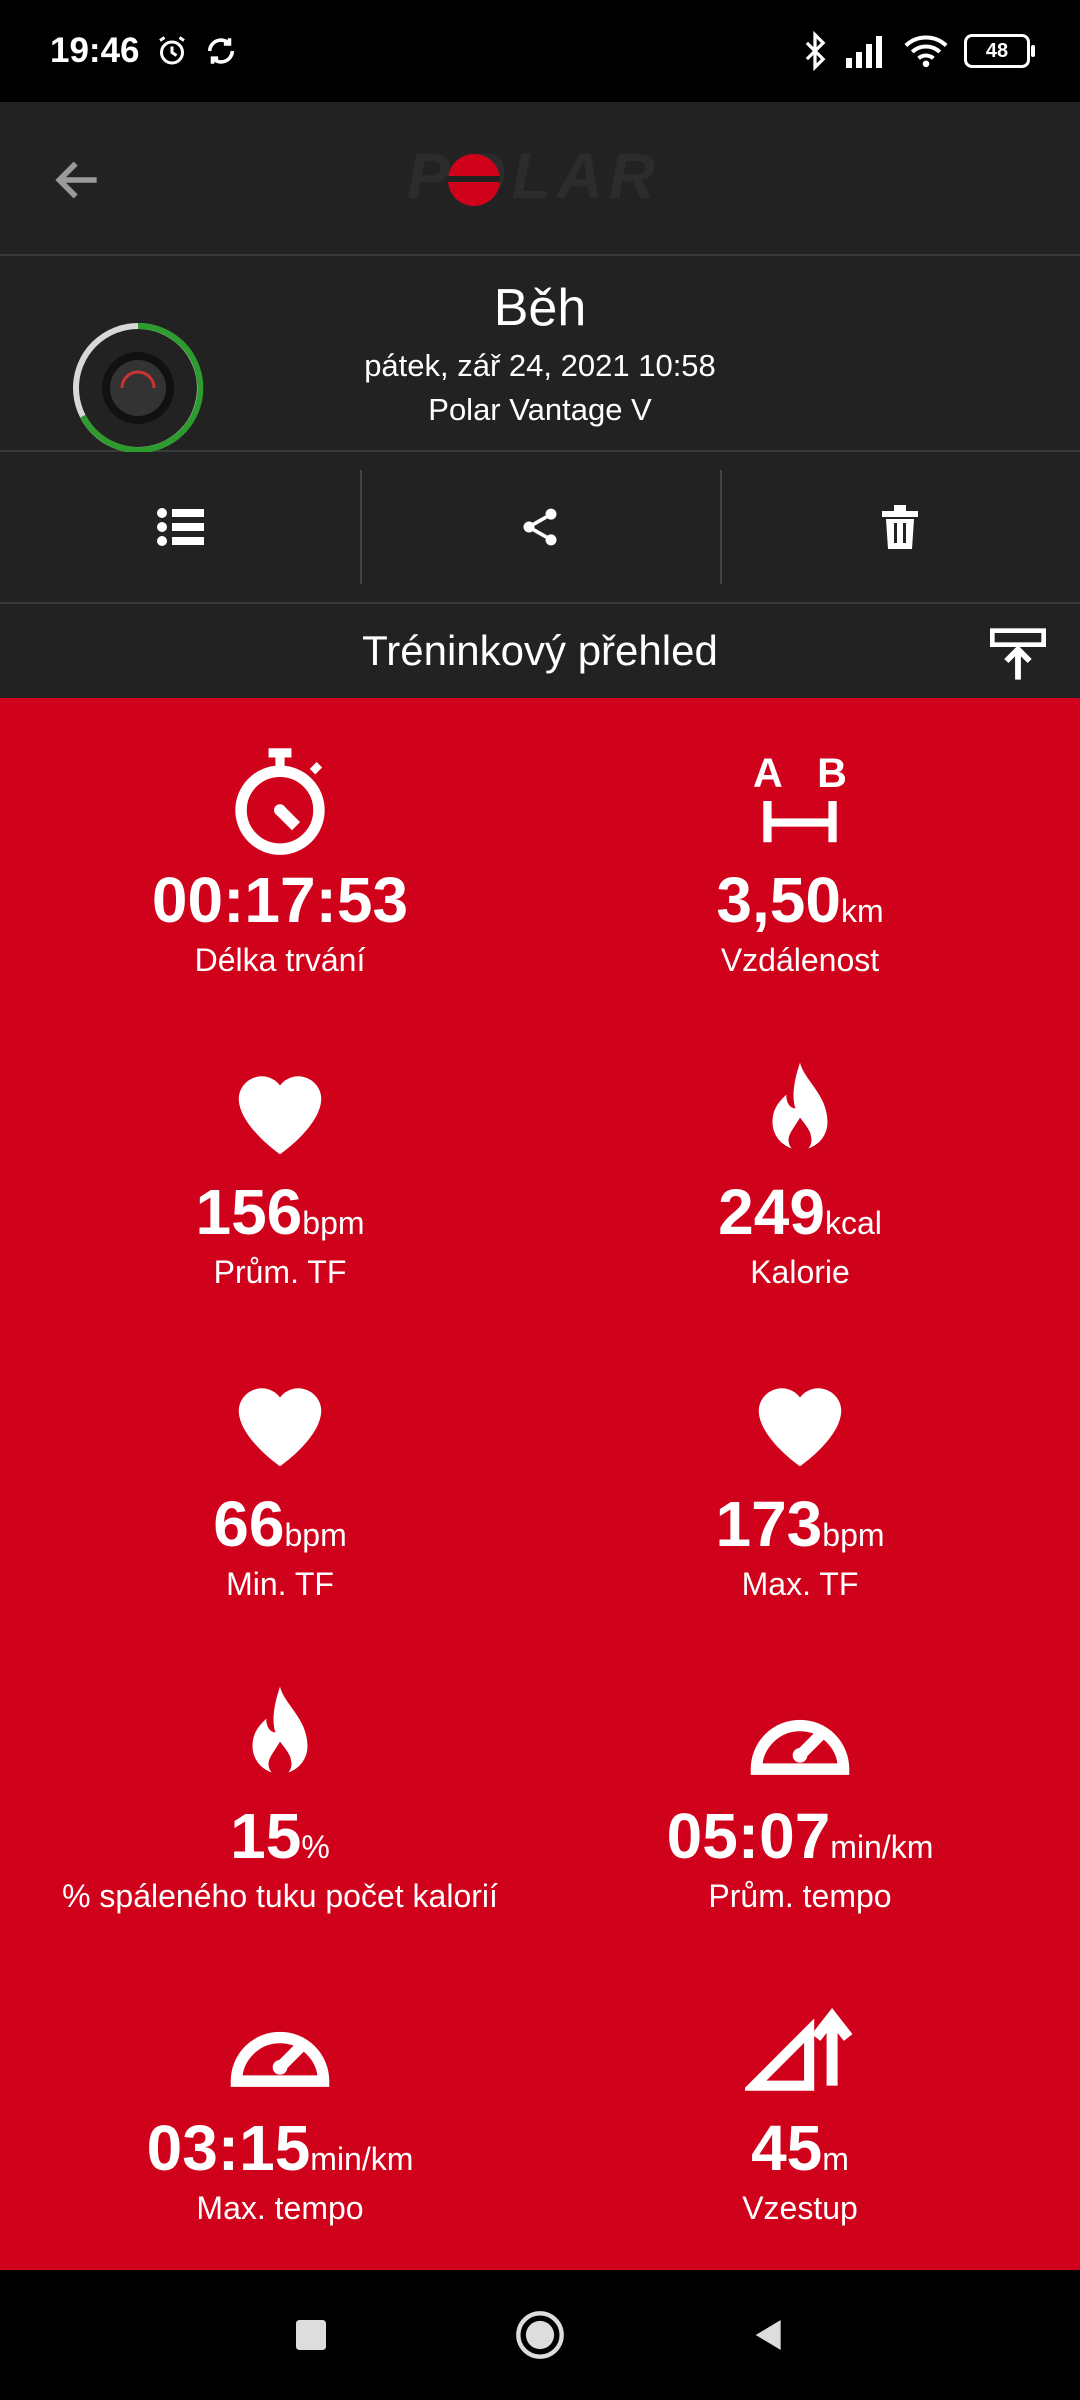 This screenshot has height=2400, width=1080. Describe the element at coordinates (862, 911) in the screenshot. I see `stat-unit: km` at that location.